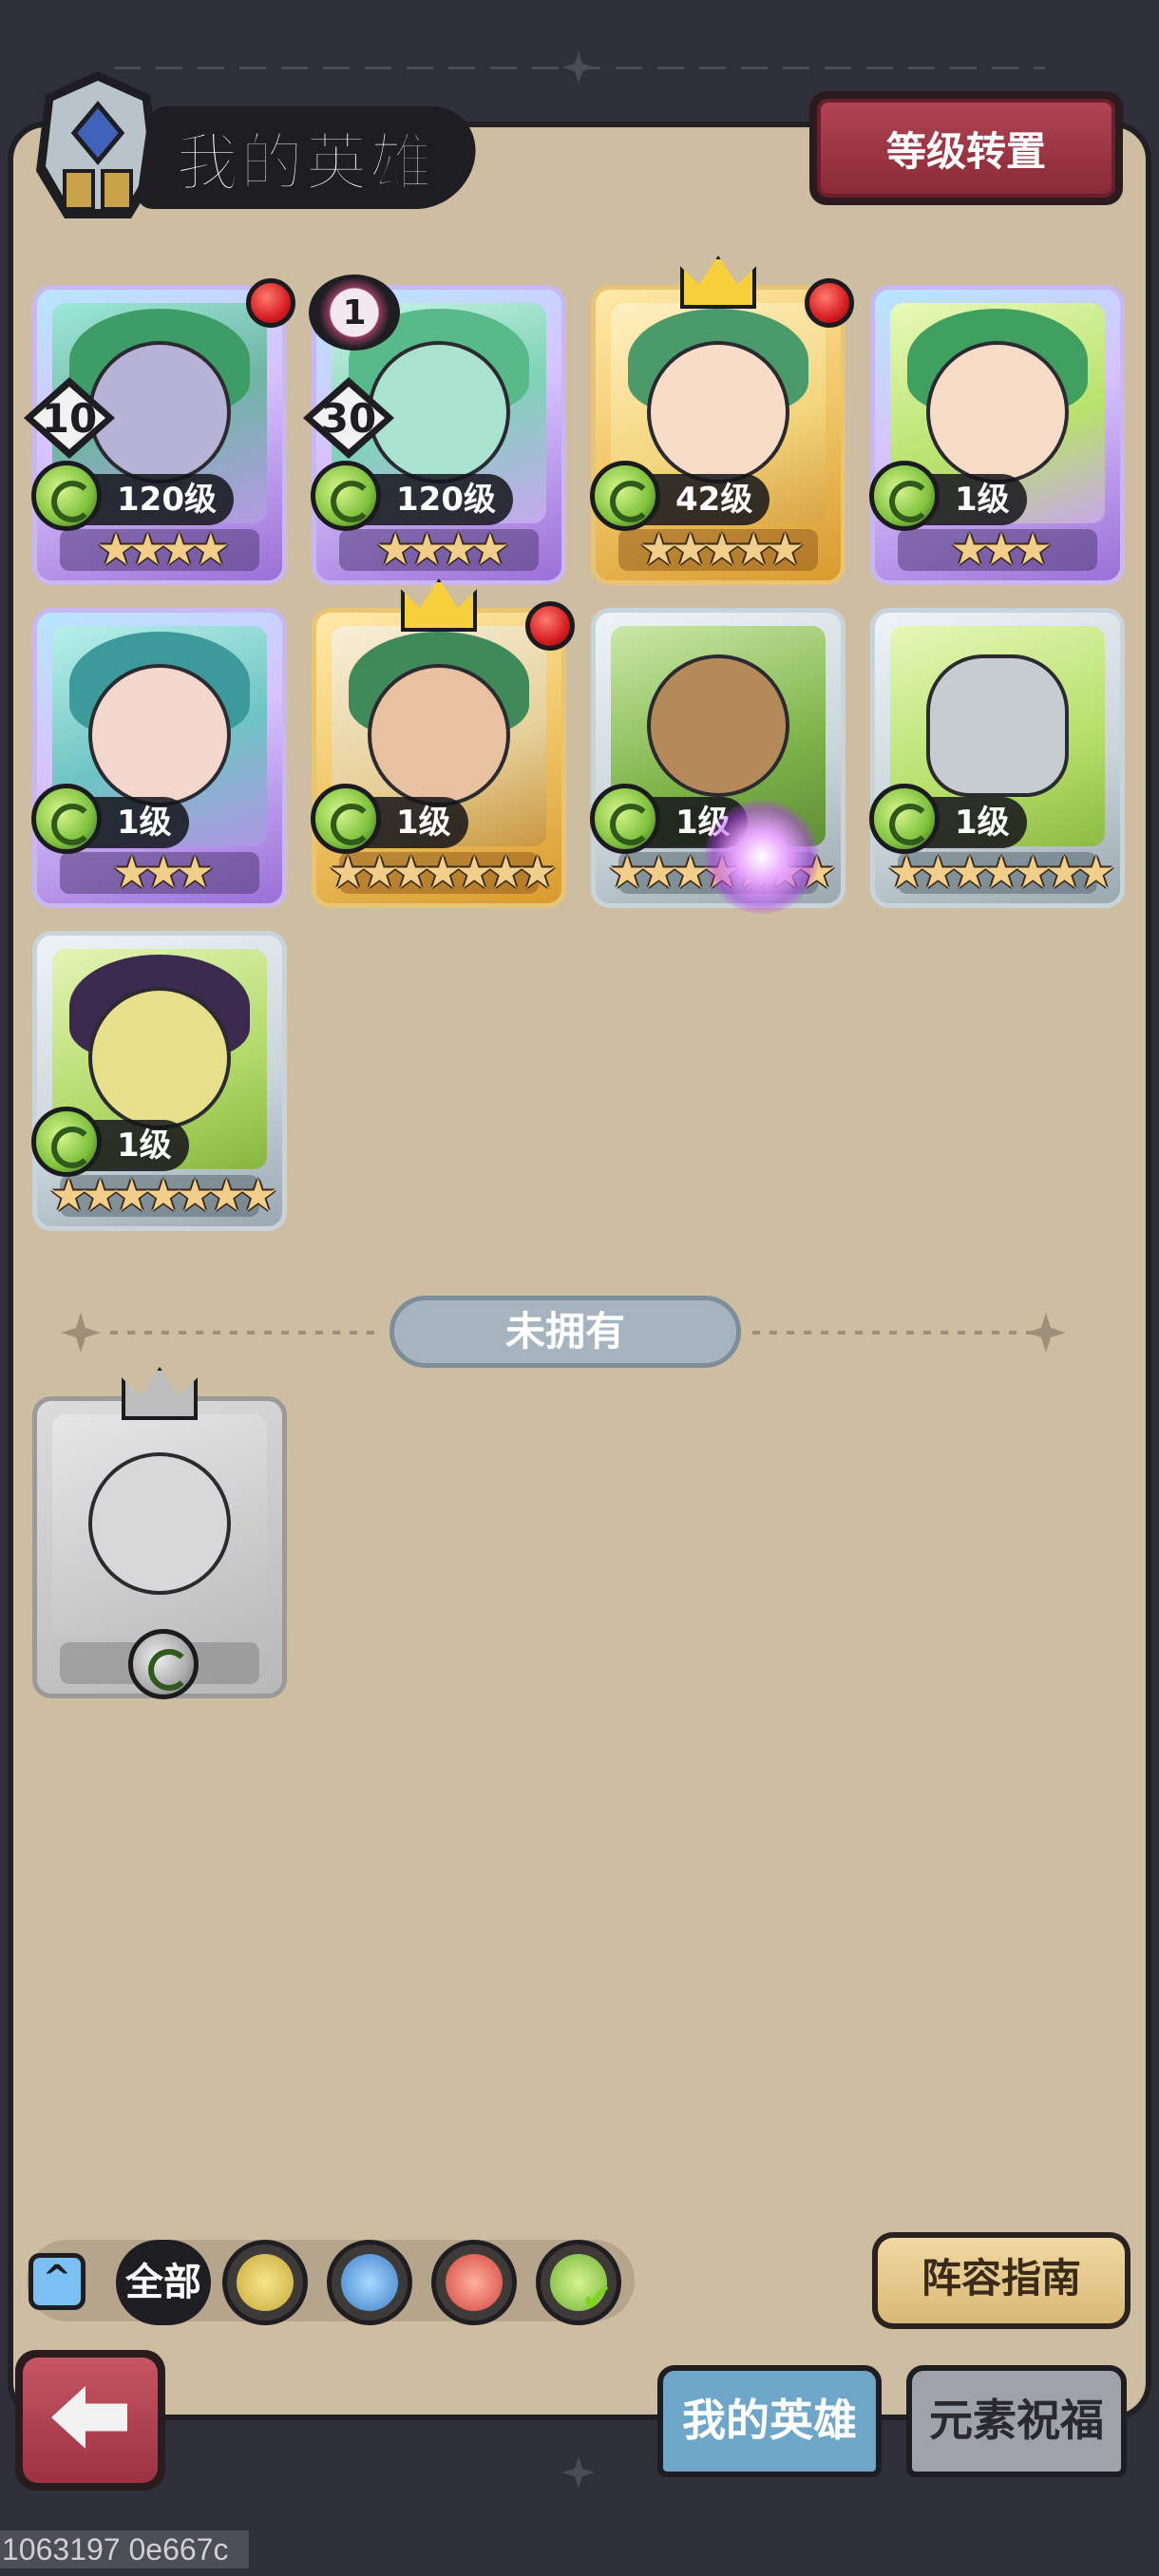 The height and width of the screenshot is (2576, 1159). I want to click on watermark-text: 1063197 0e667c, so click(124, 2549).